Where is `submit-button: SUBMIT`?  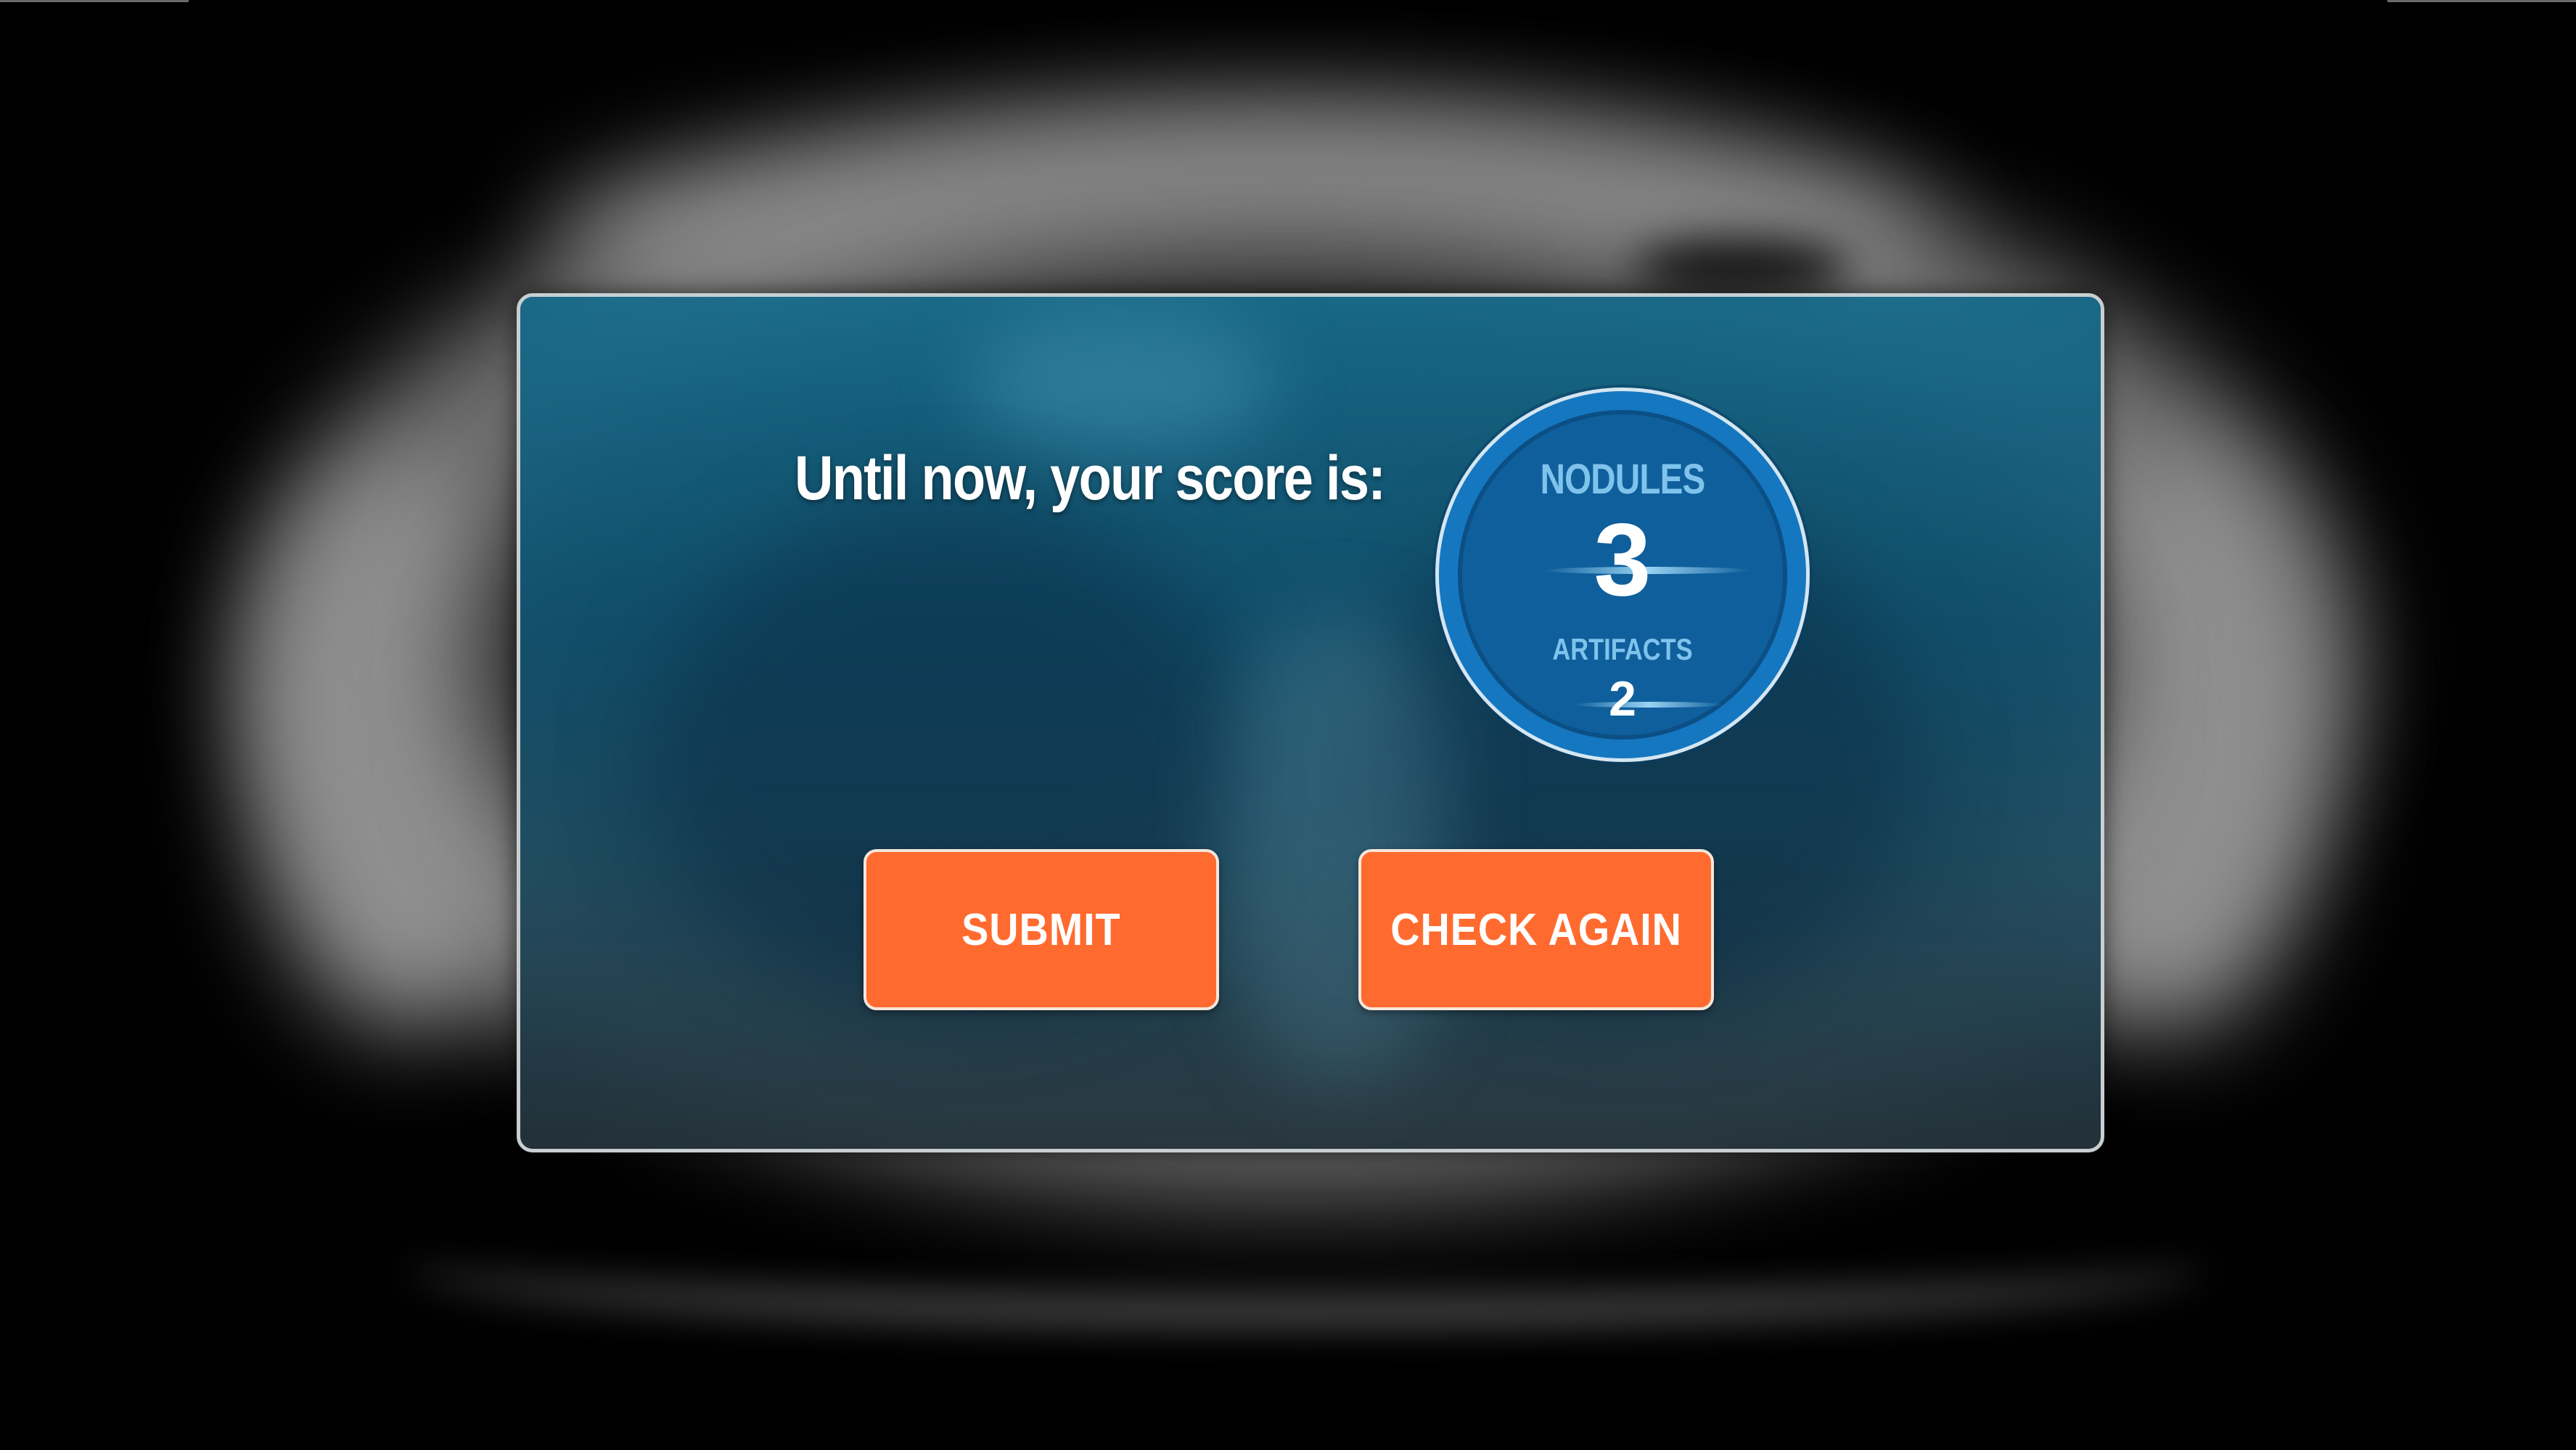 submit-button: SUBMIT is located at coordinates (1041, 929).